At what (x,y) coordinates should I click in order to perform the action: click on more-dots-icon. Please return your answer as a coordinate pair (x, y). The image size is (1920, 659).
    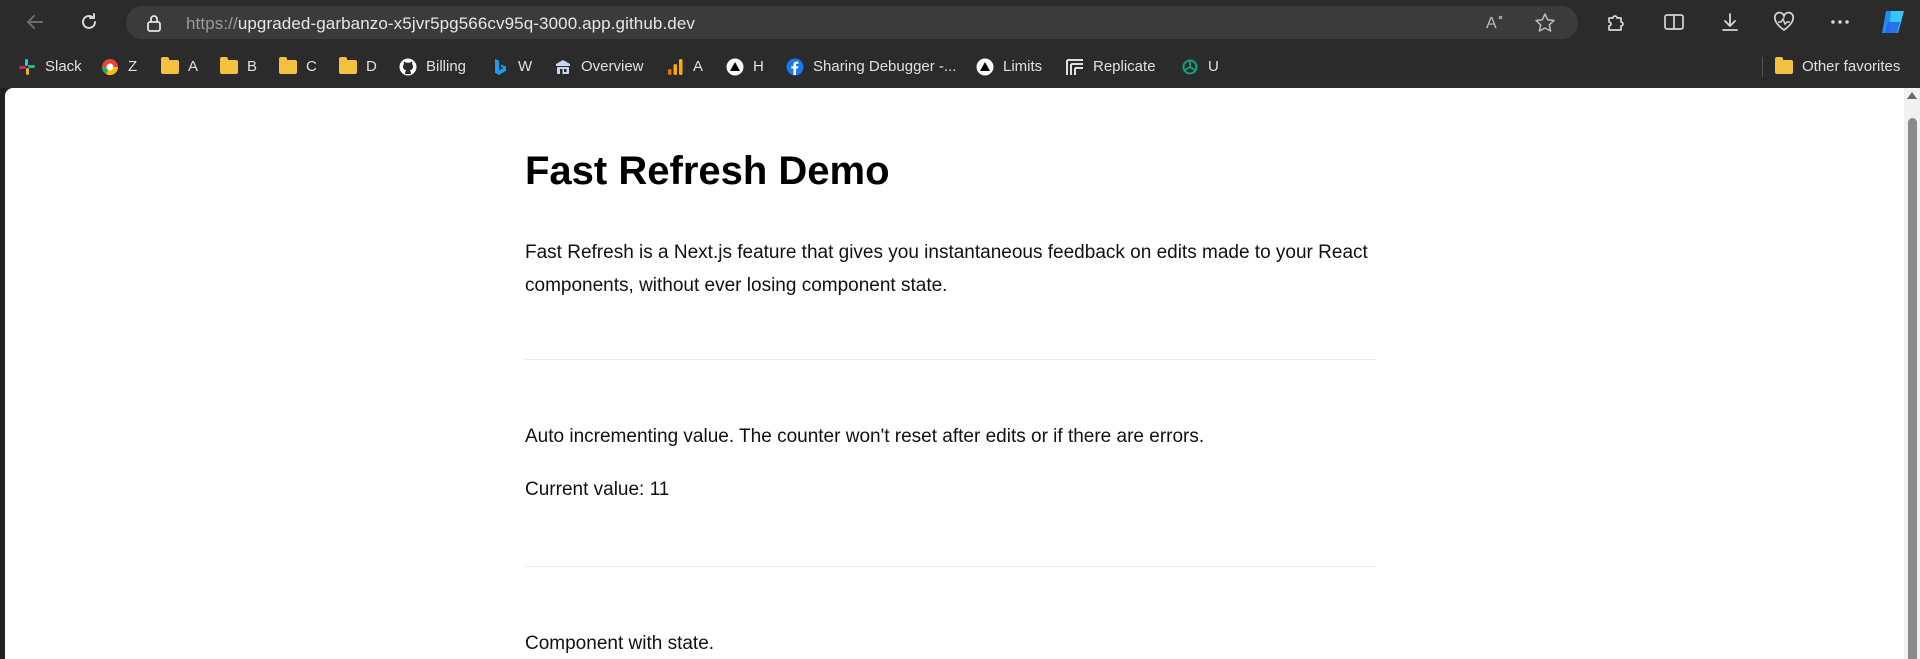
    Looking at the image, I should click on (1840, 22).